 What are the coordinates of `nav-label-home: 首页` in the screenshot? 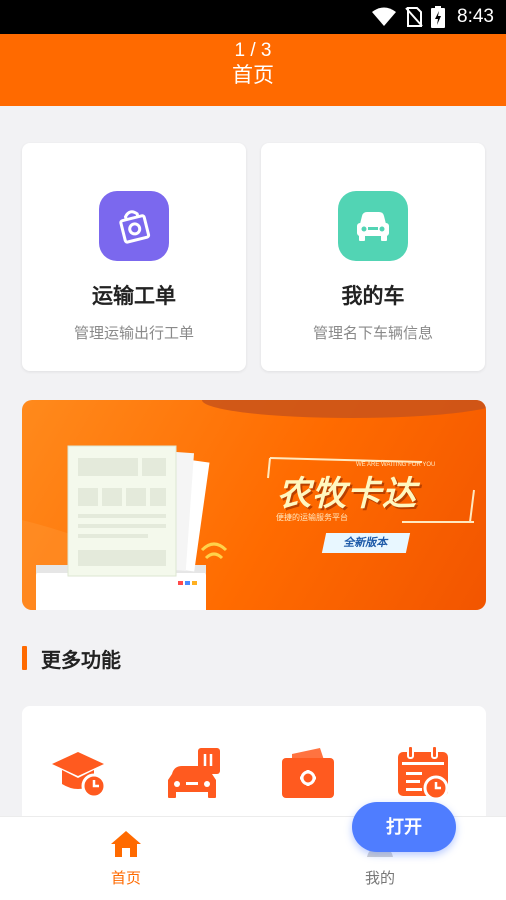 It's located at (125, 878).